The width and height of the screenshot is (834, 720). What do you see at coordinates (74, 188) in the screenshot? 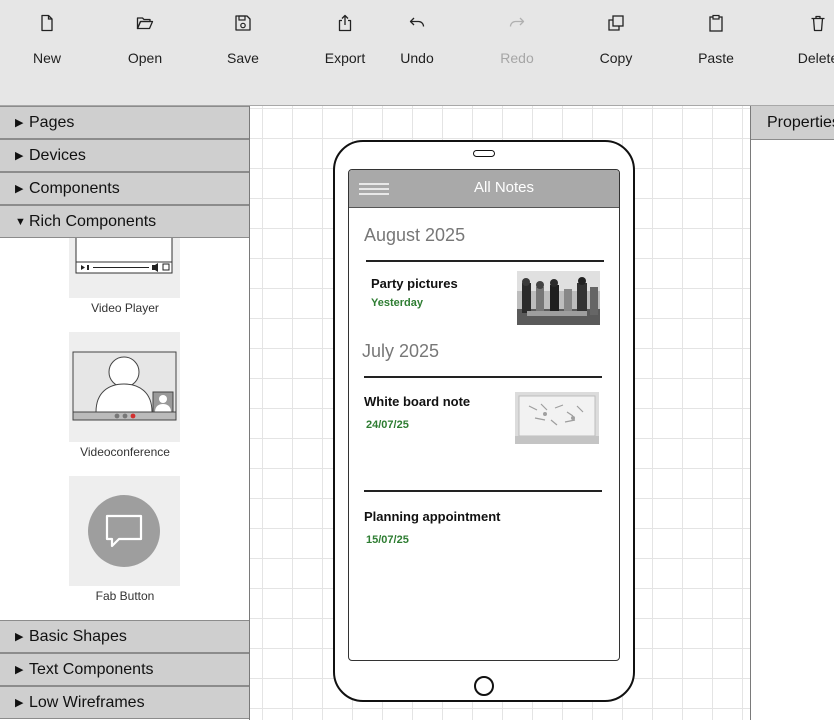
I see `section-label-components: Components` at bounding box center [74, 188].